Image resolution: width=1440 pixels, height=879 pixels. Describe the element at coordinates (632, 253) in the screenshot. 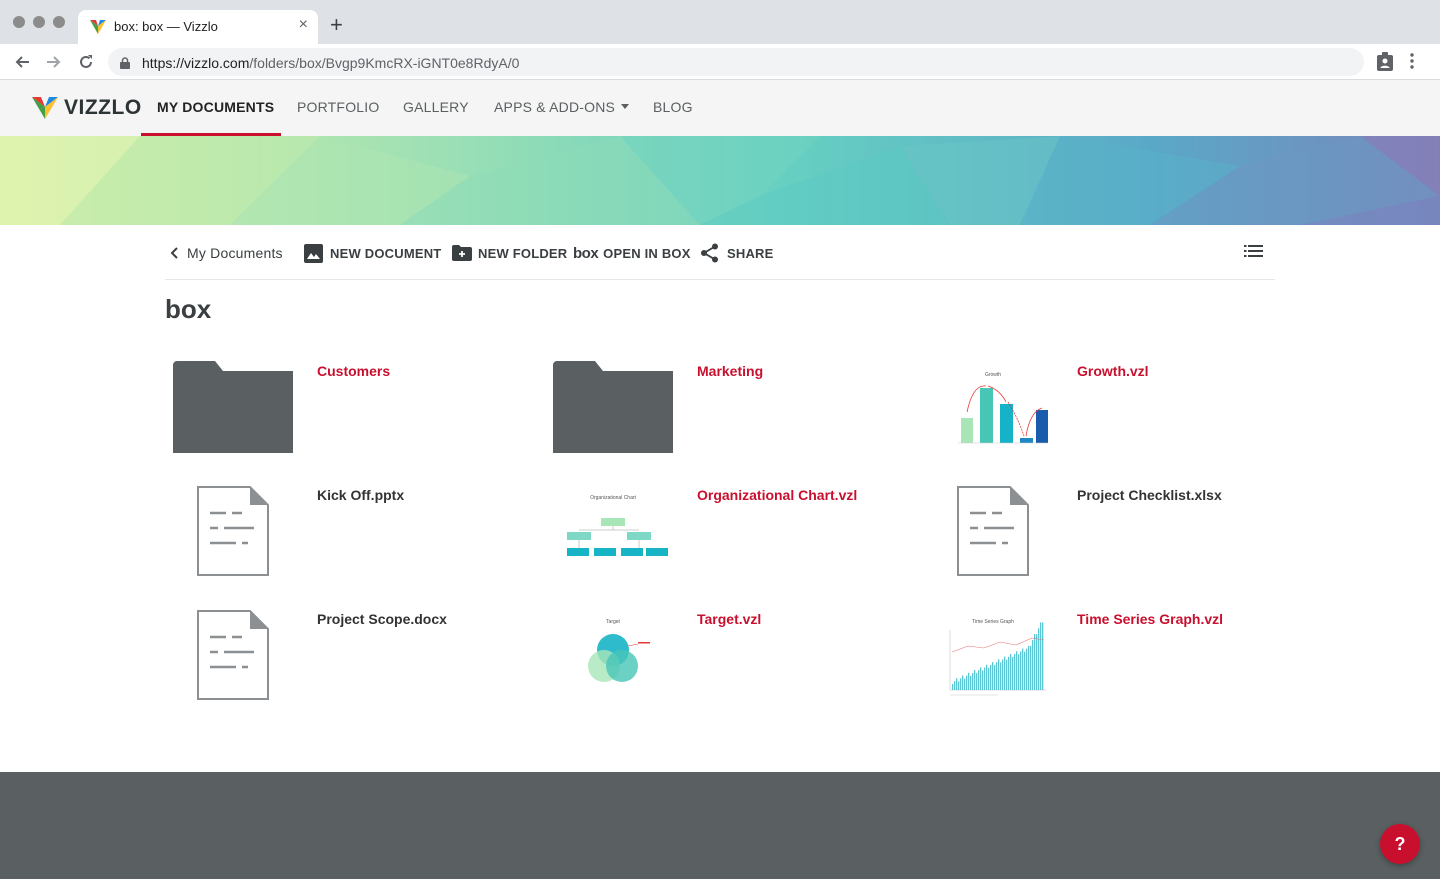

I see `open-in-box-button: box OPEN IN BOX` at that location.